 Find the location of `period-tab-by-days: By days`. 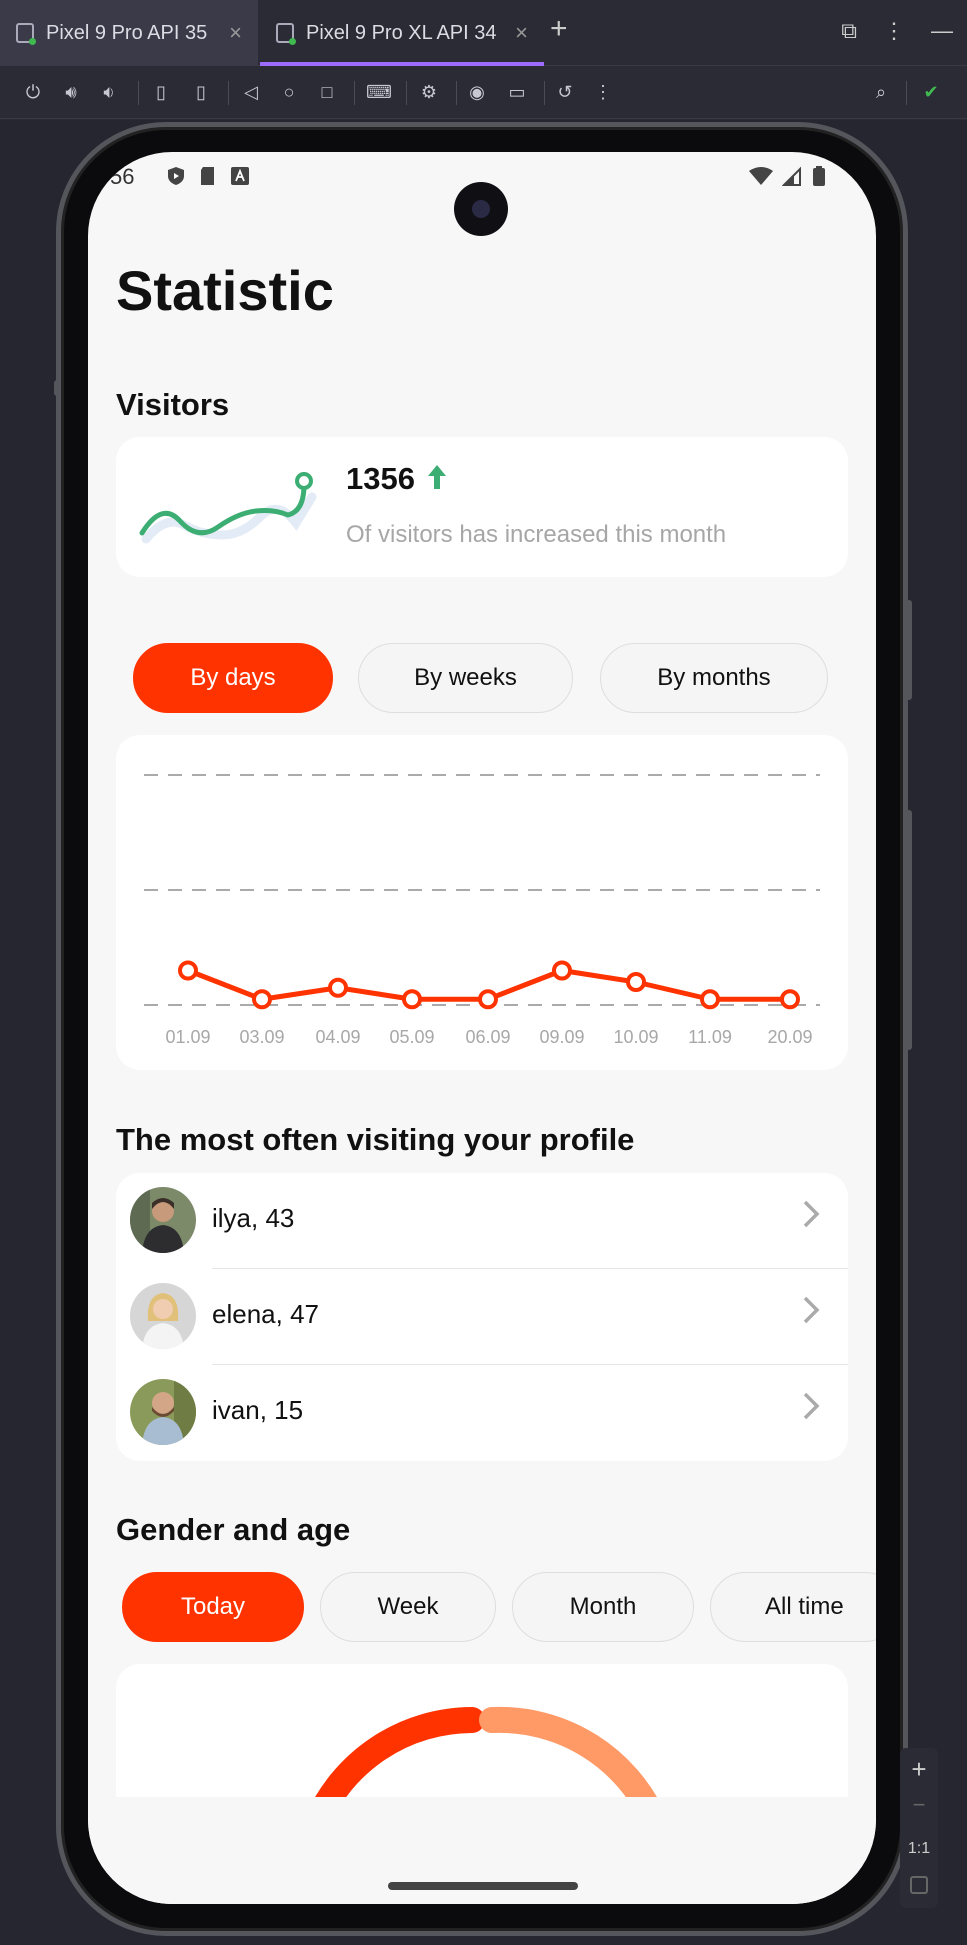

period-tab-by-days: By days is located at coordinates (233, 678).